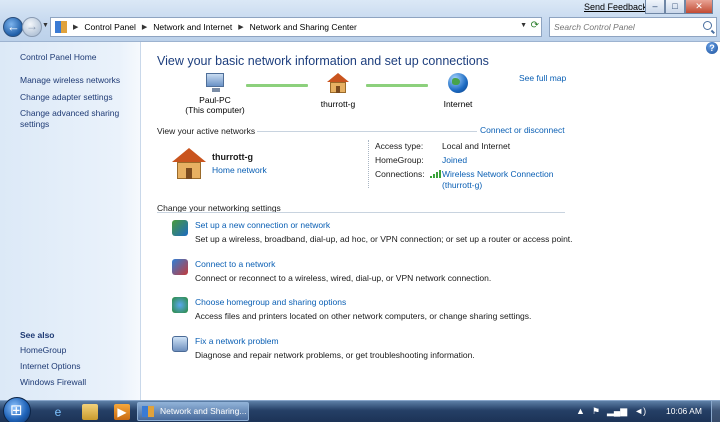  What do you see at coordinates (542, 78) in the screenshot?
I see `see-full-map-link: See full map` at bounding box center [542, 78].